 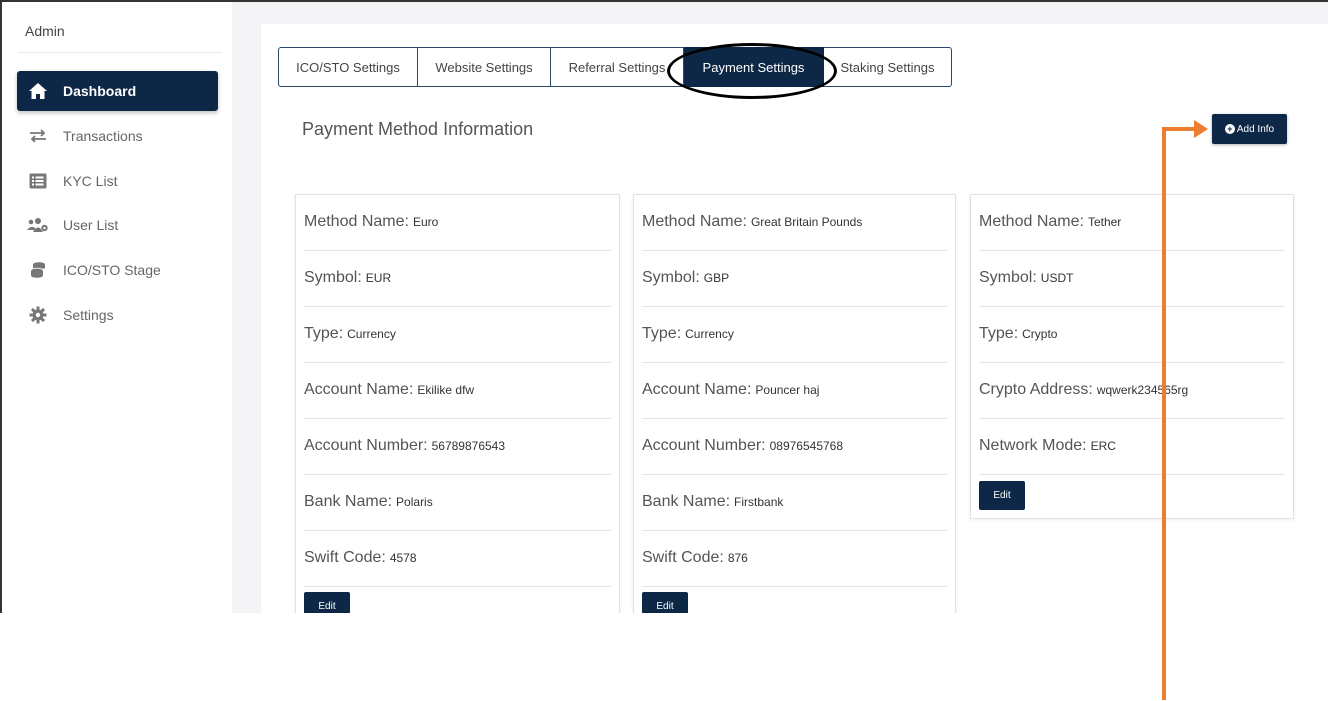 I want to click on list-icon, so click(x=38, y=181).